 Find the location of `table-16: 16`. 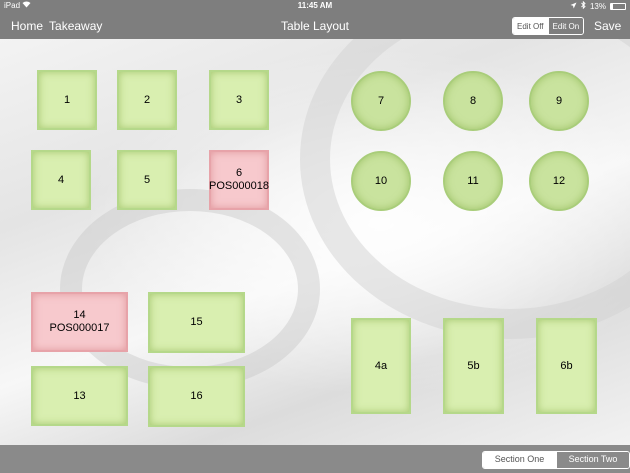

table-16: 16 is located at coordinates (196, 396).